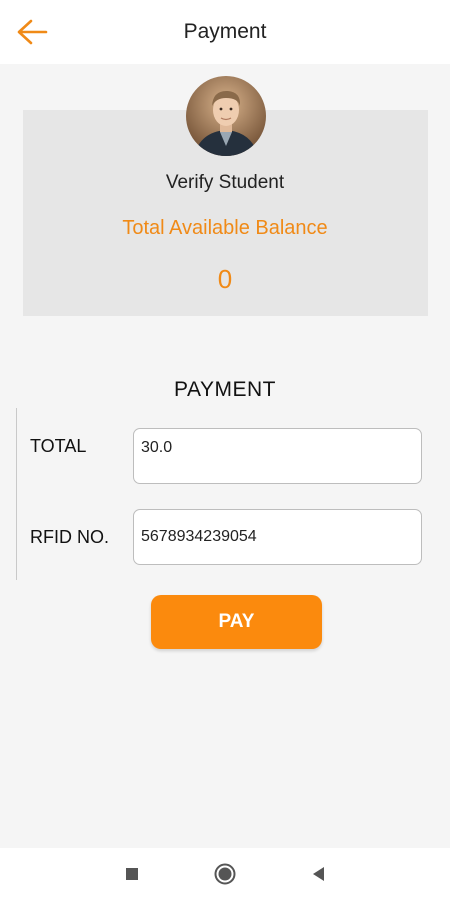 This screenshot has width=450, height=900. I want to click on balance-value: 0, so click(225, 279).